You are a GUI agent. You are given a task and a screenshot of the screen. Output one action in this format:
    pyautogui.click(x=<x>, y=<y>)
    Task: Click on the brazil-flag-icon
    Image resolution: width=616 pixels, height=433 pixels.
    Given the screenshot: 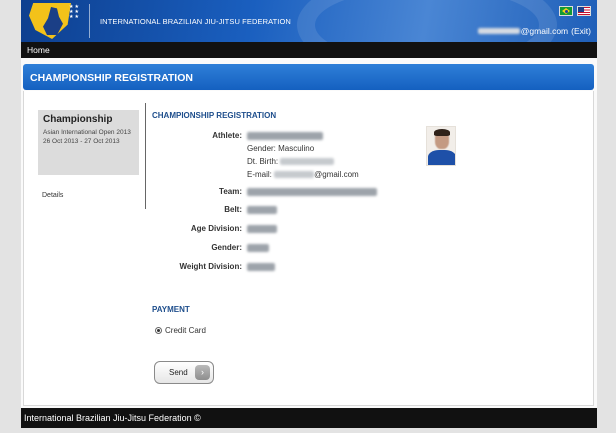 What is the action you would take?
    pyautogui.click(x=566, y=11)
    